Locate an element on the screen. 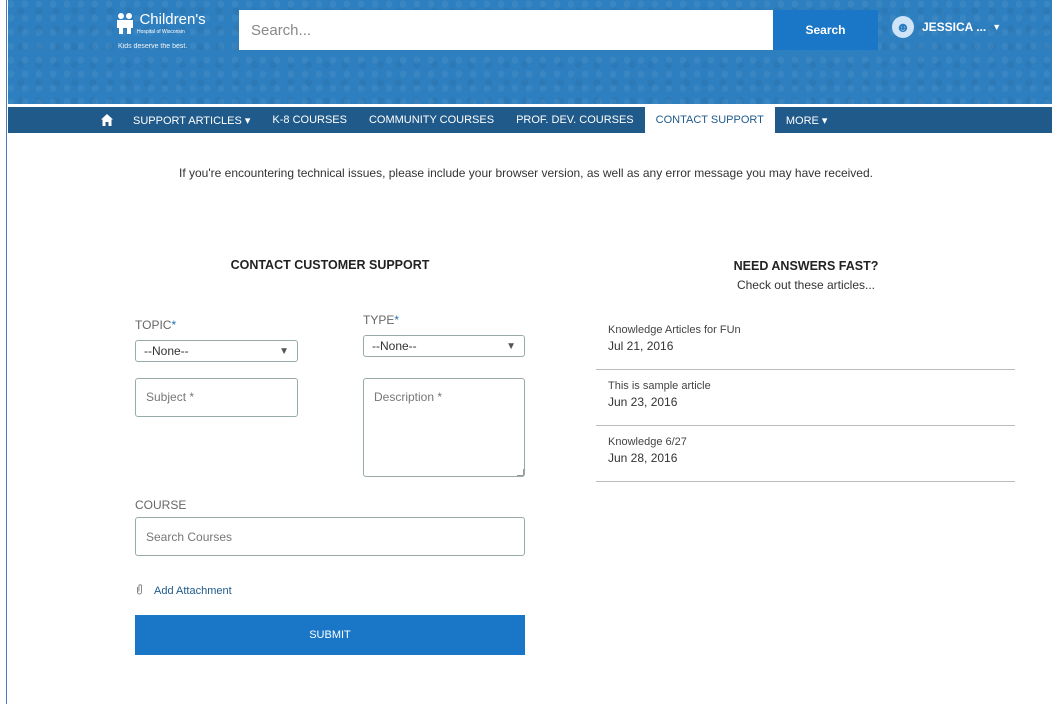 The image size is (1052, 704). type-select: --None-- ▼ is located at coordinates (444, 346).